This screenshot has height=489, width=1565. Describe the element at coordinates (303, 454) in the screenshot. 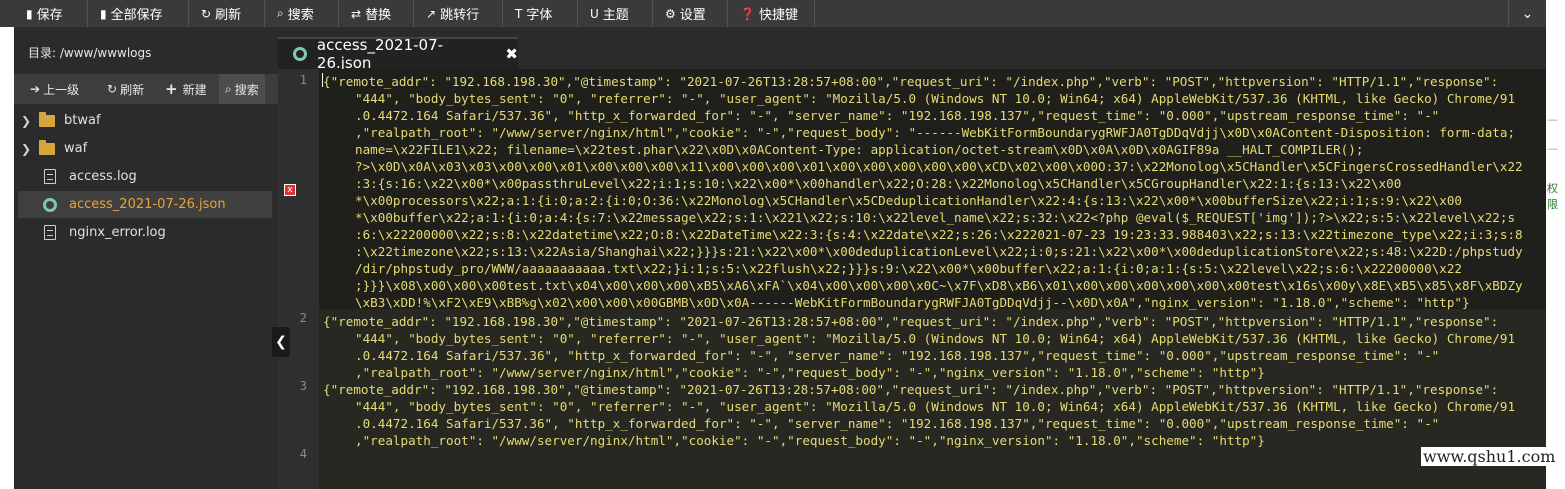

I see `line-number: 4` at that location.